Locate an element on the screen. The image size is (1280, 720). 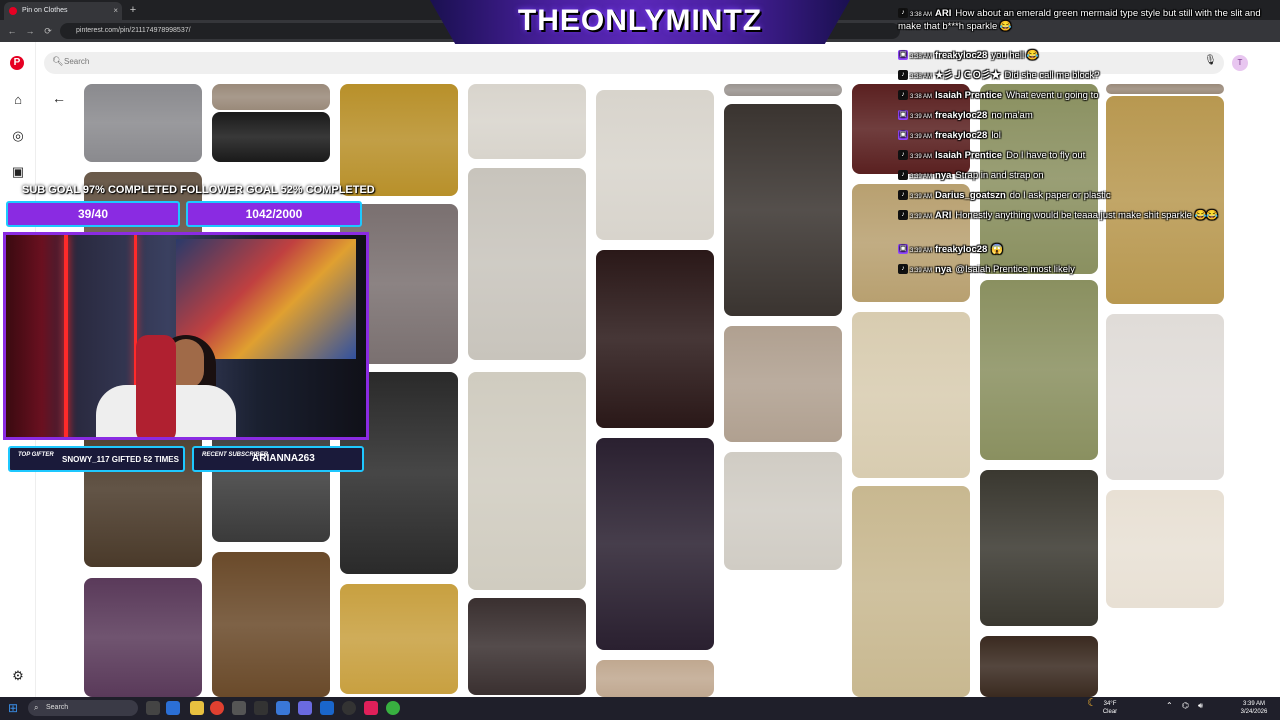
chat-text: What event u going to is located at coordinates (1052, 95).